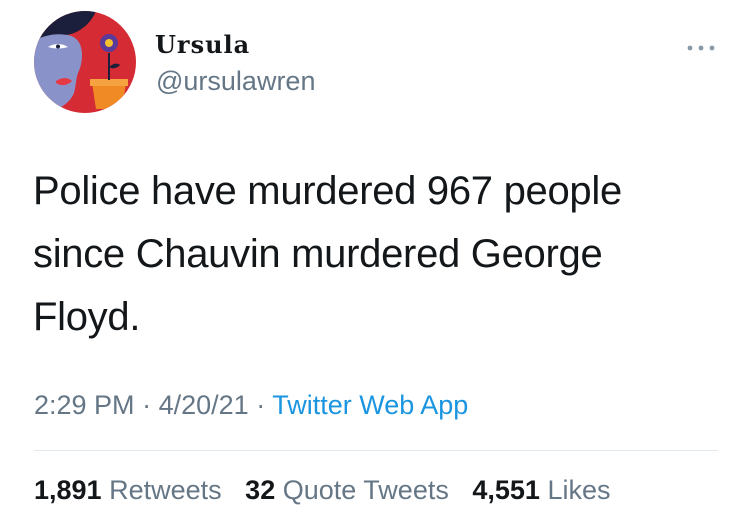 The height and width of the screenshot is (526, 750). I want to click on quote-tweets-stat: 32 Quote Tweets, so click(347, 490).